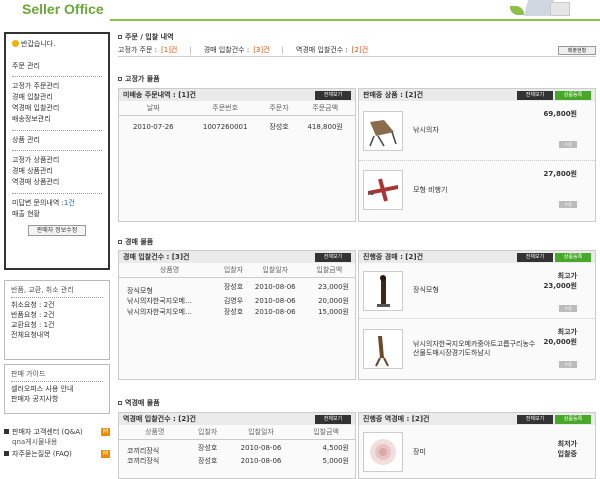 Image resolution: width=600 pixels, height=479 pixels. I want to click on figure-image, so click(383, 290).